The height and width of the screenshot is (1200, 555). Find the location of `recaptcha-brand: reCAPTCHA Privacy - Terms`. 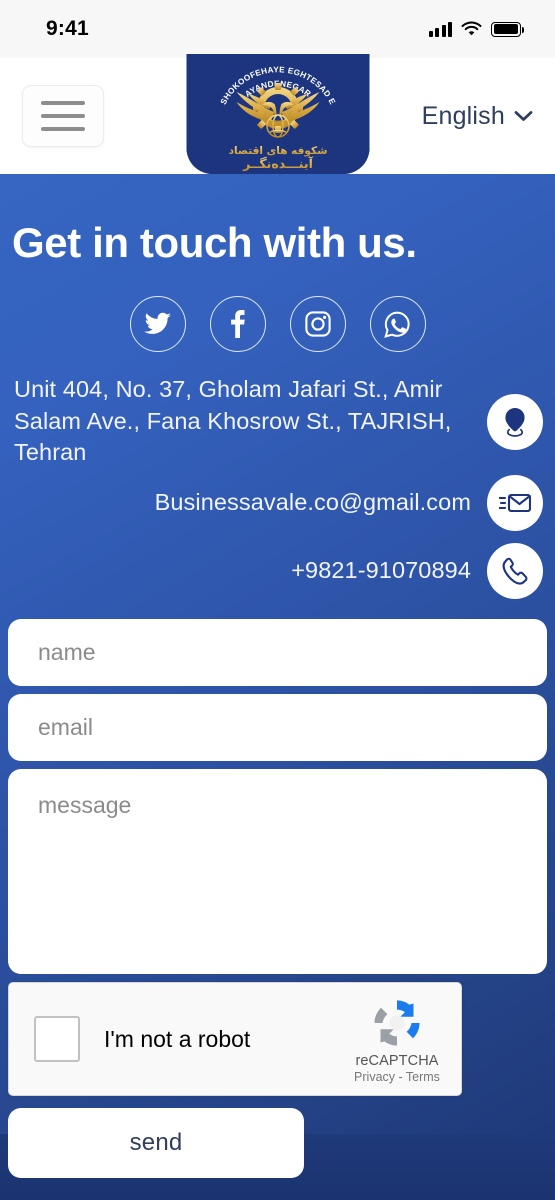

recaptcha-brand: reCAPTCHA Privacy - Terms is located at coordinates (401, 1039).